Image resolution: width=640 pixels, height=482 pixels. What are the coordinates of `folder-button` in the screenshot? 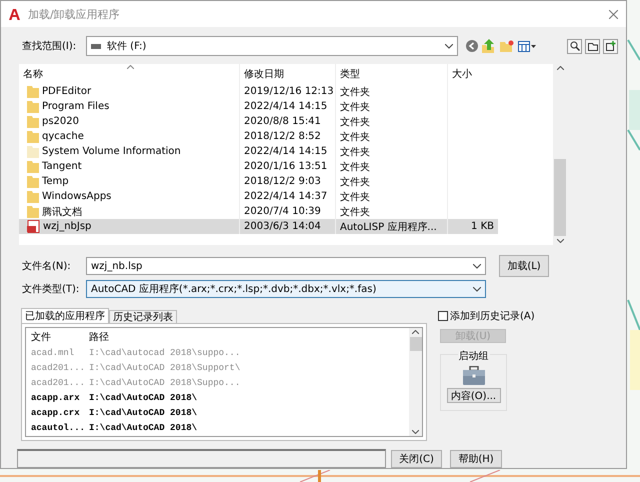 It's located at (592, 46).